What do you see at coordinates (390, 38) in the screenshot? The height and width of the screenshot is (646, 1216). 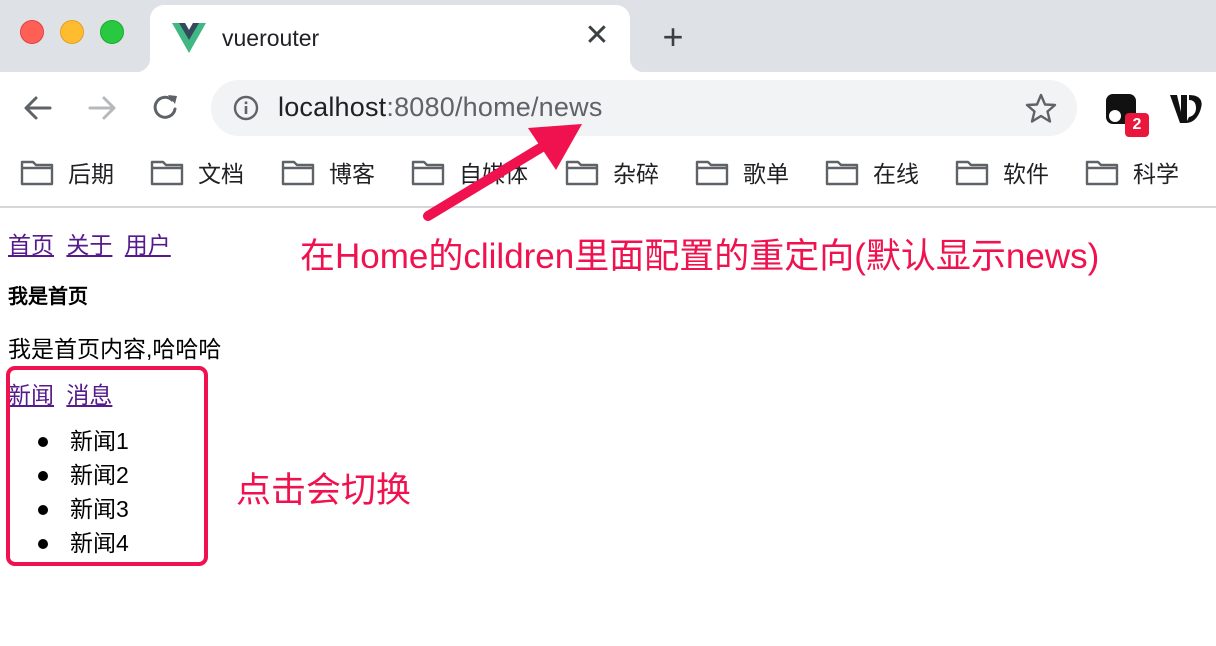 I see `browser-tab-active: vuerouter ✕` at bounding box center [390, 38].